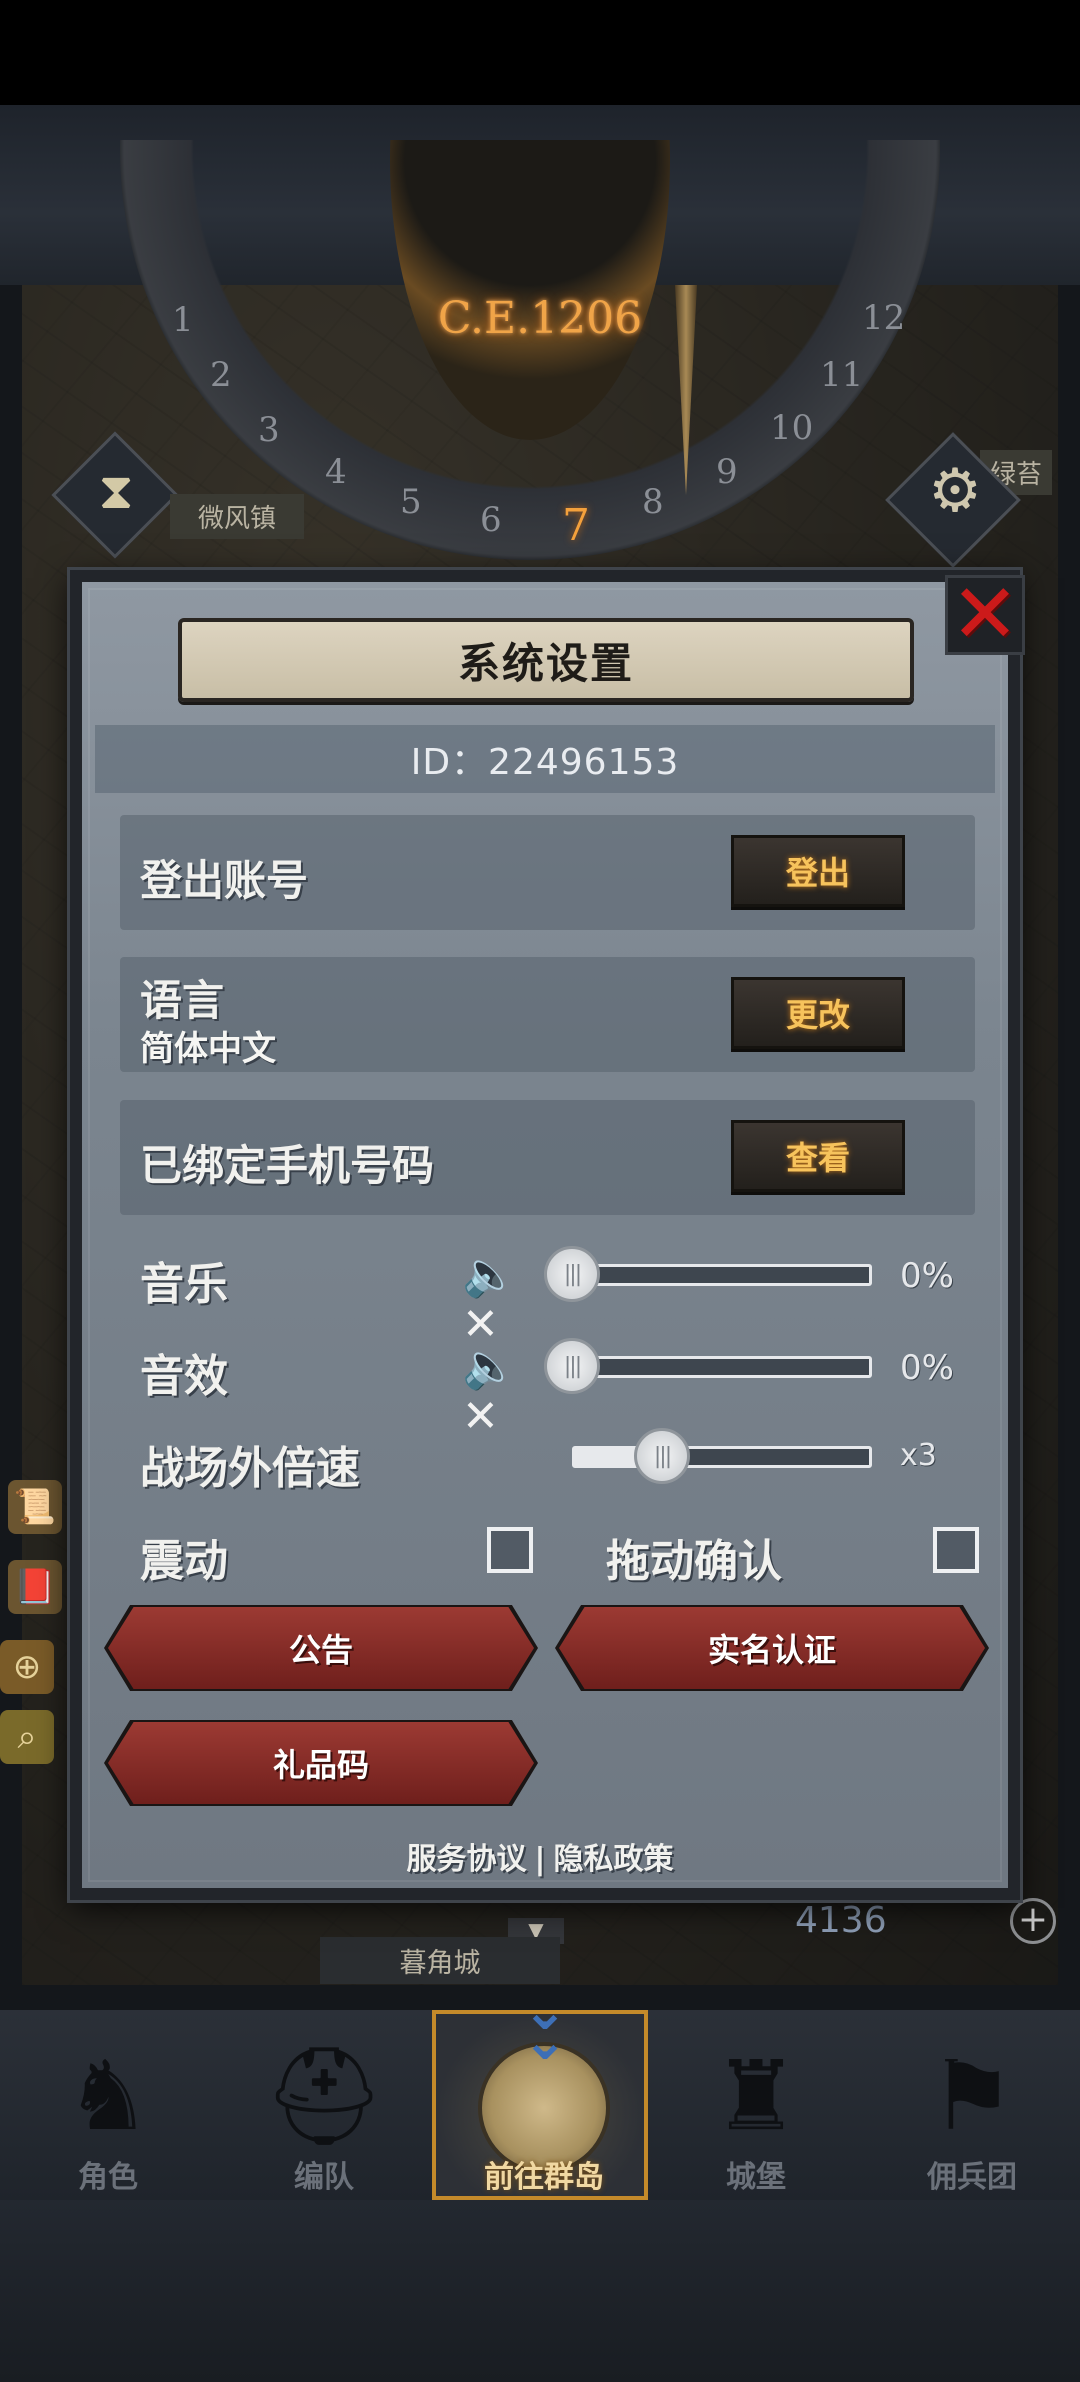  I want to click on dial-number: 12, so click(884, 318).